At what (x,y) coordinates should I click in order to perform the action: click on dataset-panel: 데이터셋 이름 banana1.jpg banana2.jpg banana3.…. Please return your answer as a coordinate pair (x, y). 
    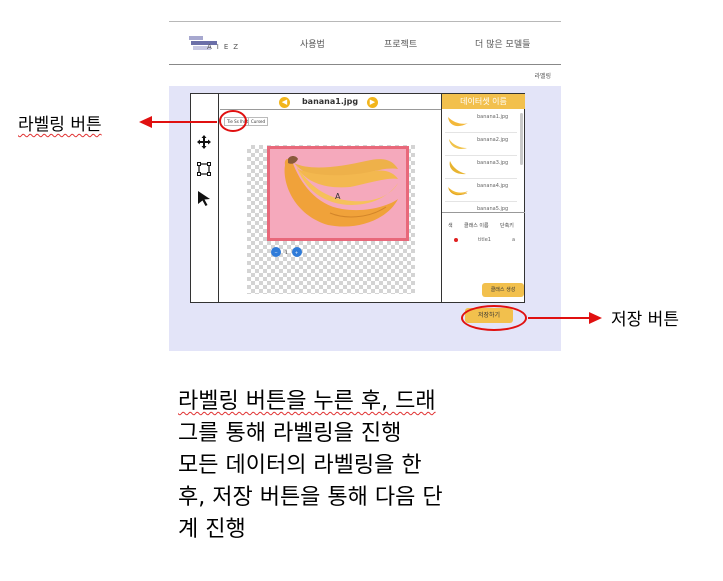
    Looking at the image, I should click on (483, 198).